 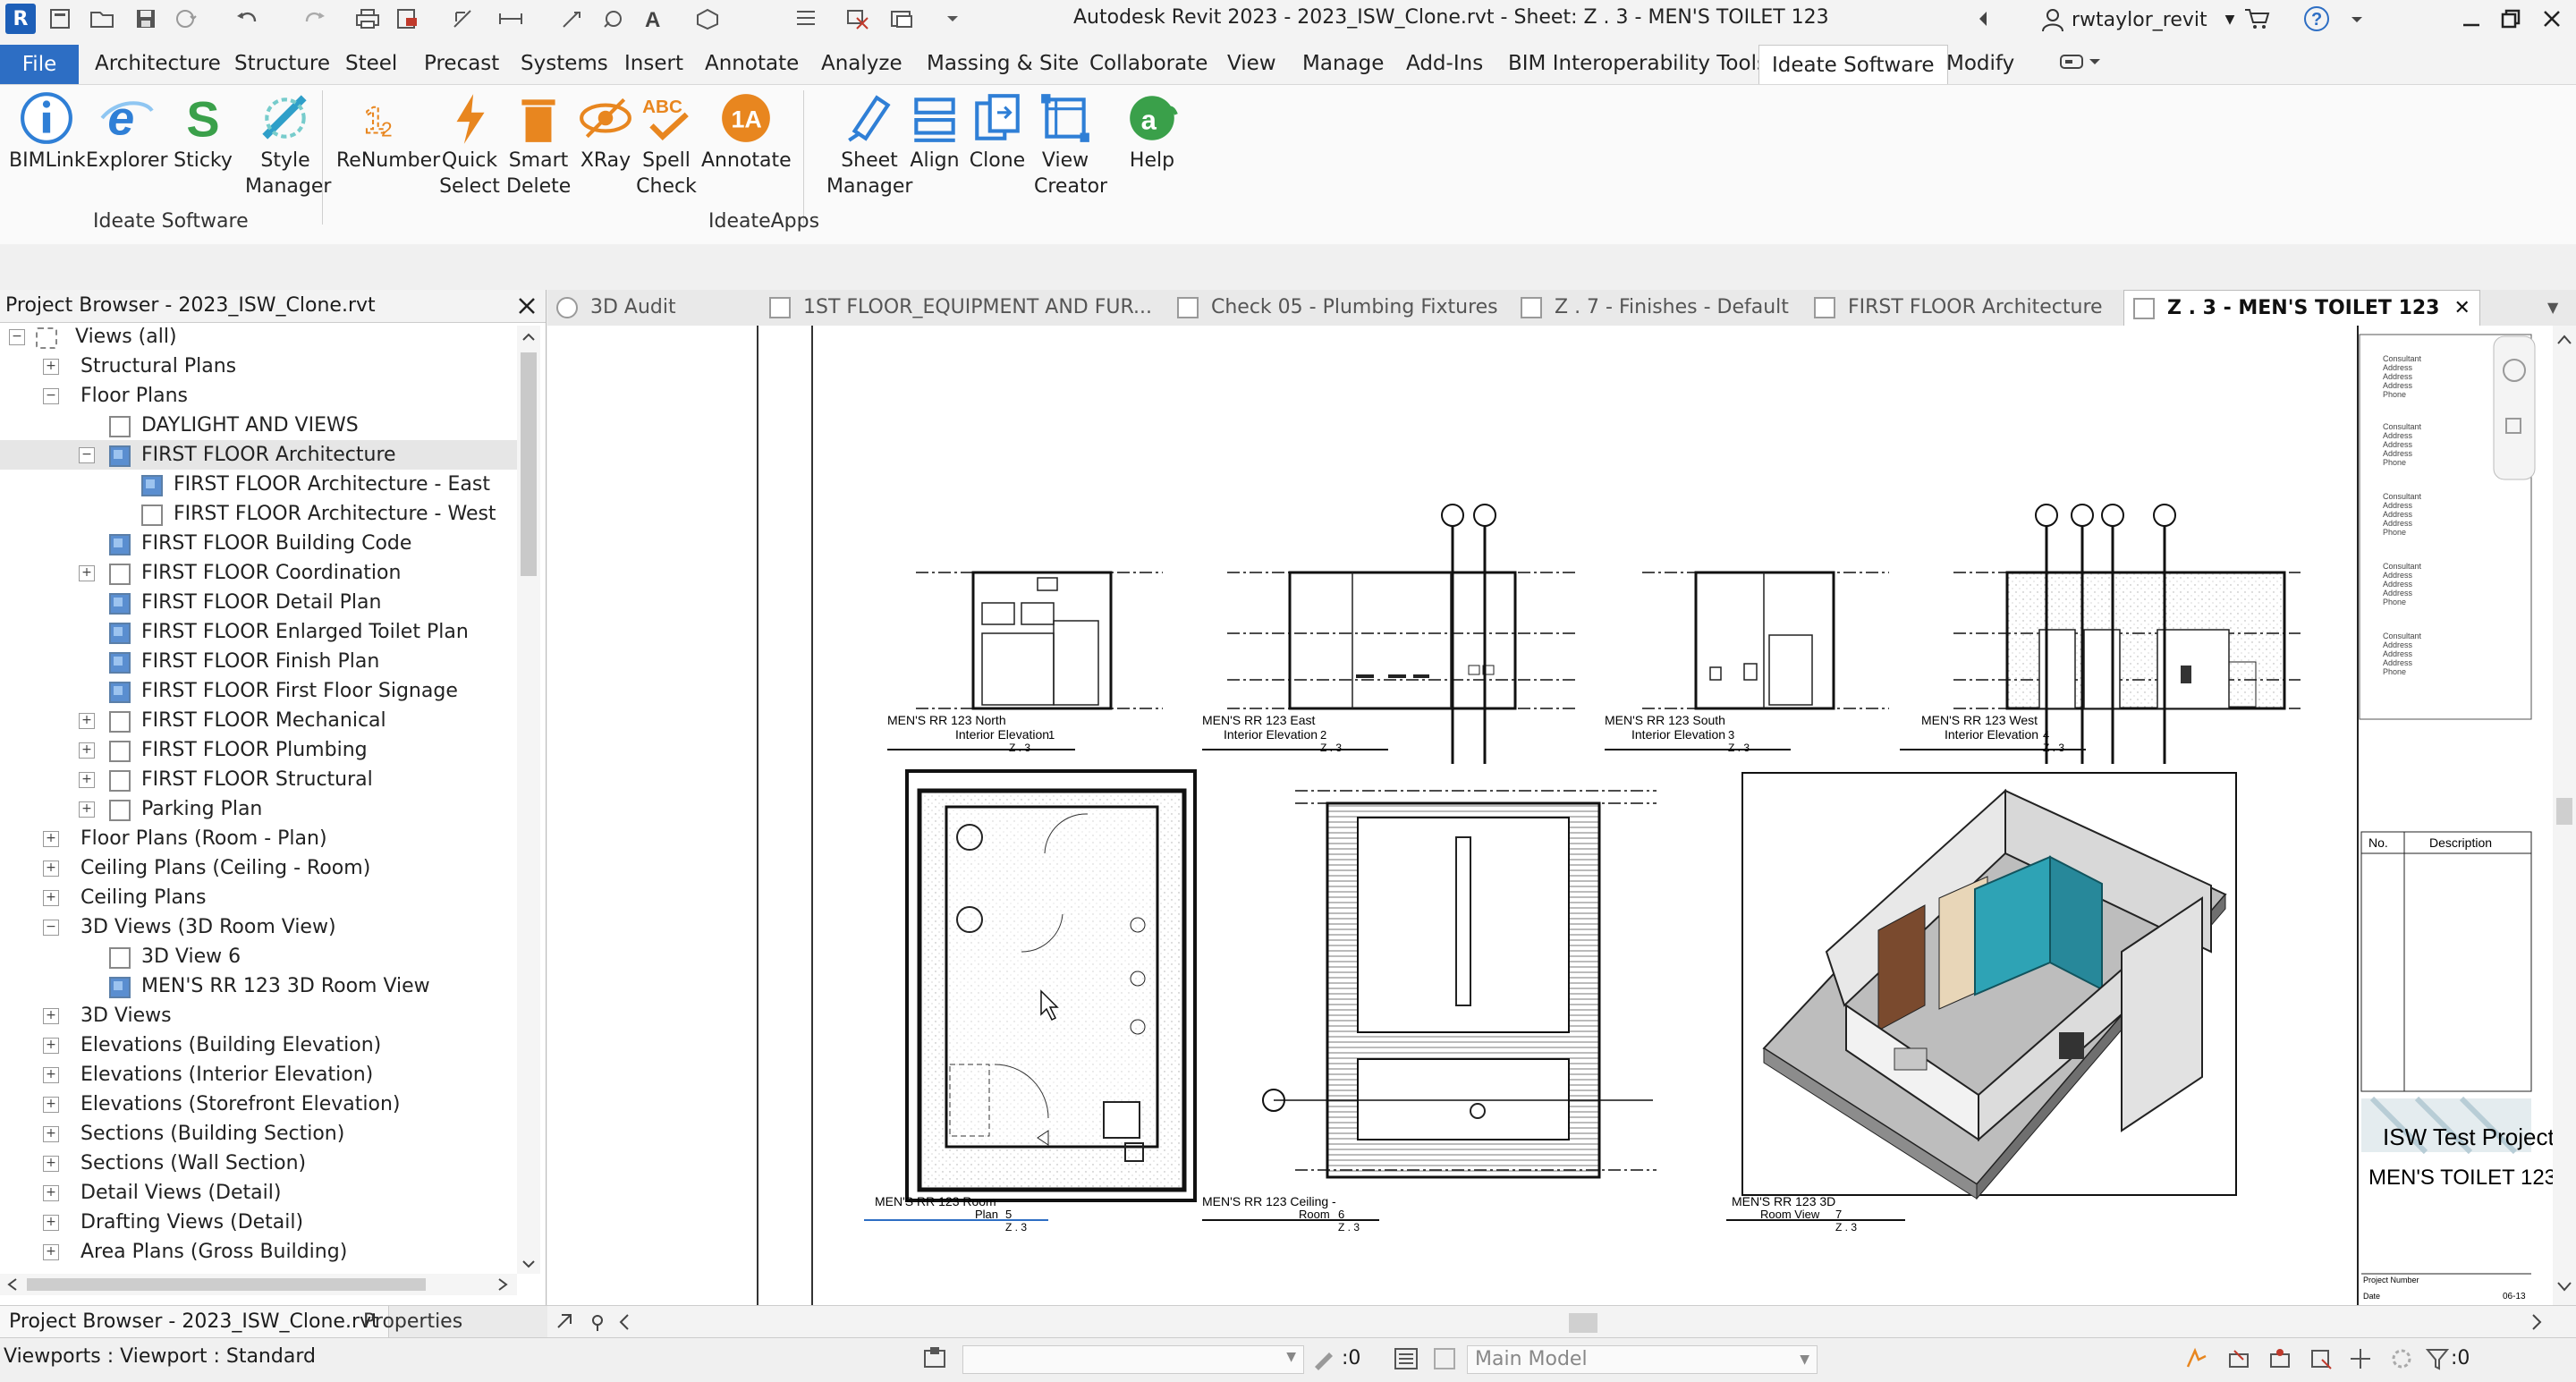 What do you see at coordinates (1583, 1323) in the screenshot?
I see `canvas-hscroll-thumb` at bounding box center [1583, 1323].